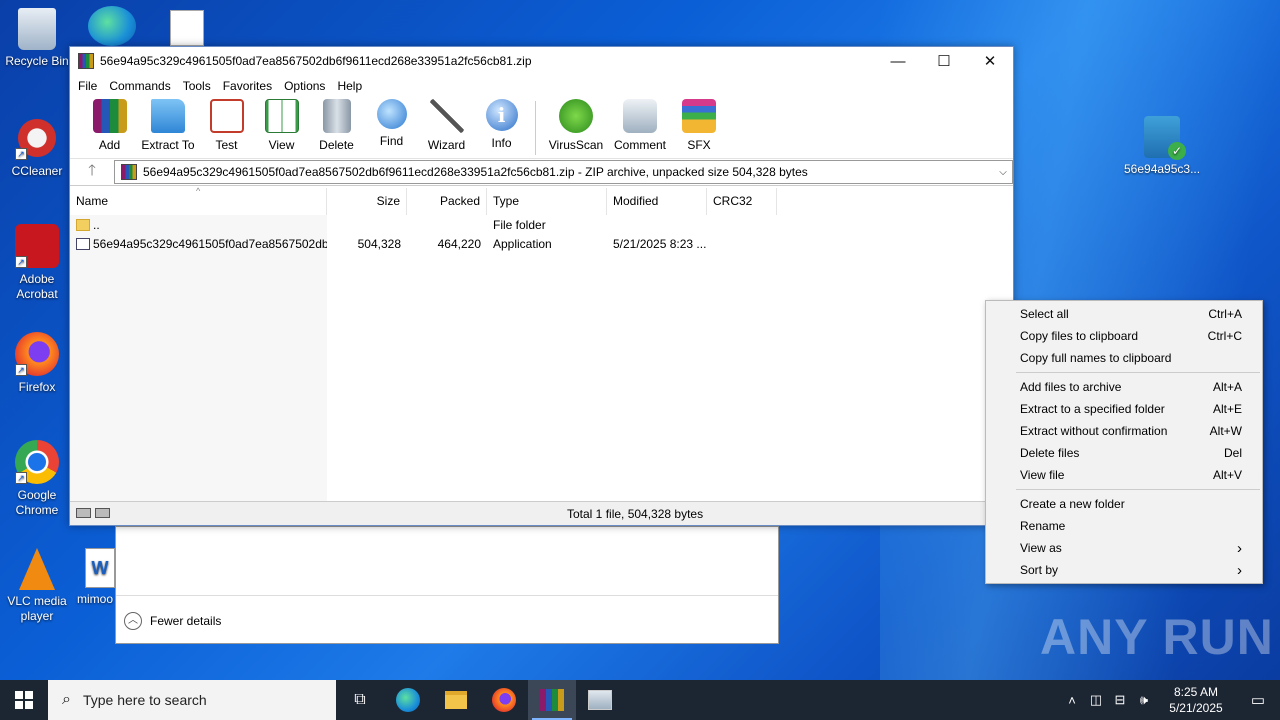 Image resolution: width=1280 pixels, height=720 pixels. What do you see at coordinates (197, 86) in the screenshot?
I see `menu-tools: Tools` at bounding box center [197, 86].